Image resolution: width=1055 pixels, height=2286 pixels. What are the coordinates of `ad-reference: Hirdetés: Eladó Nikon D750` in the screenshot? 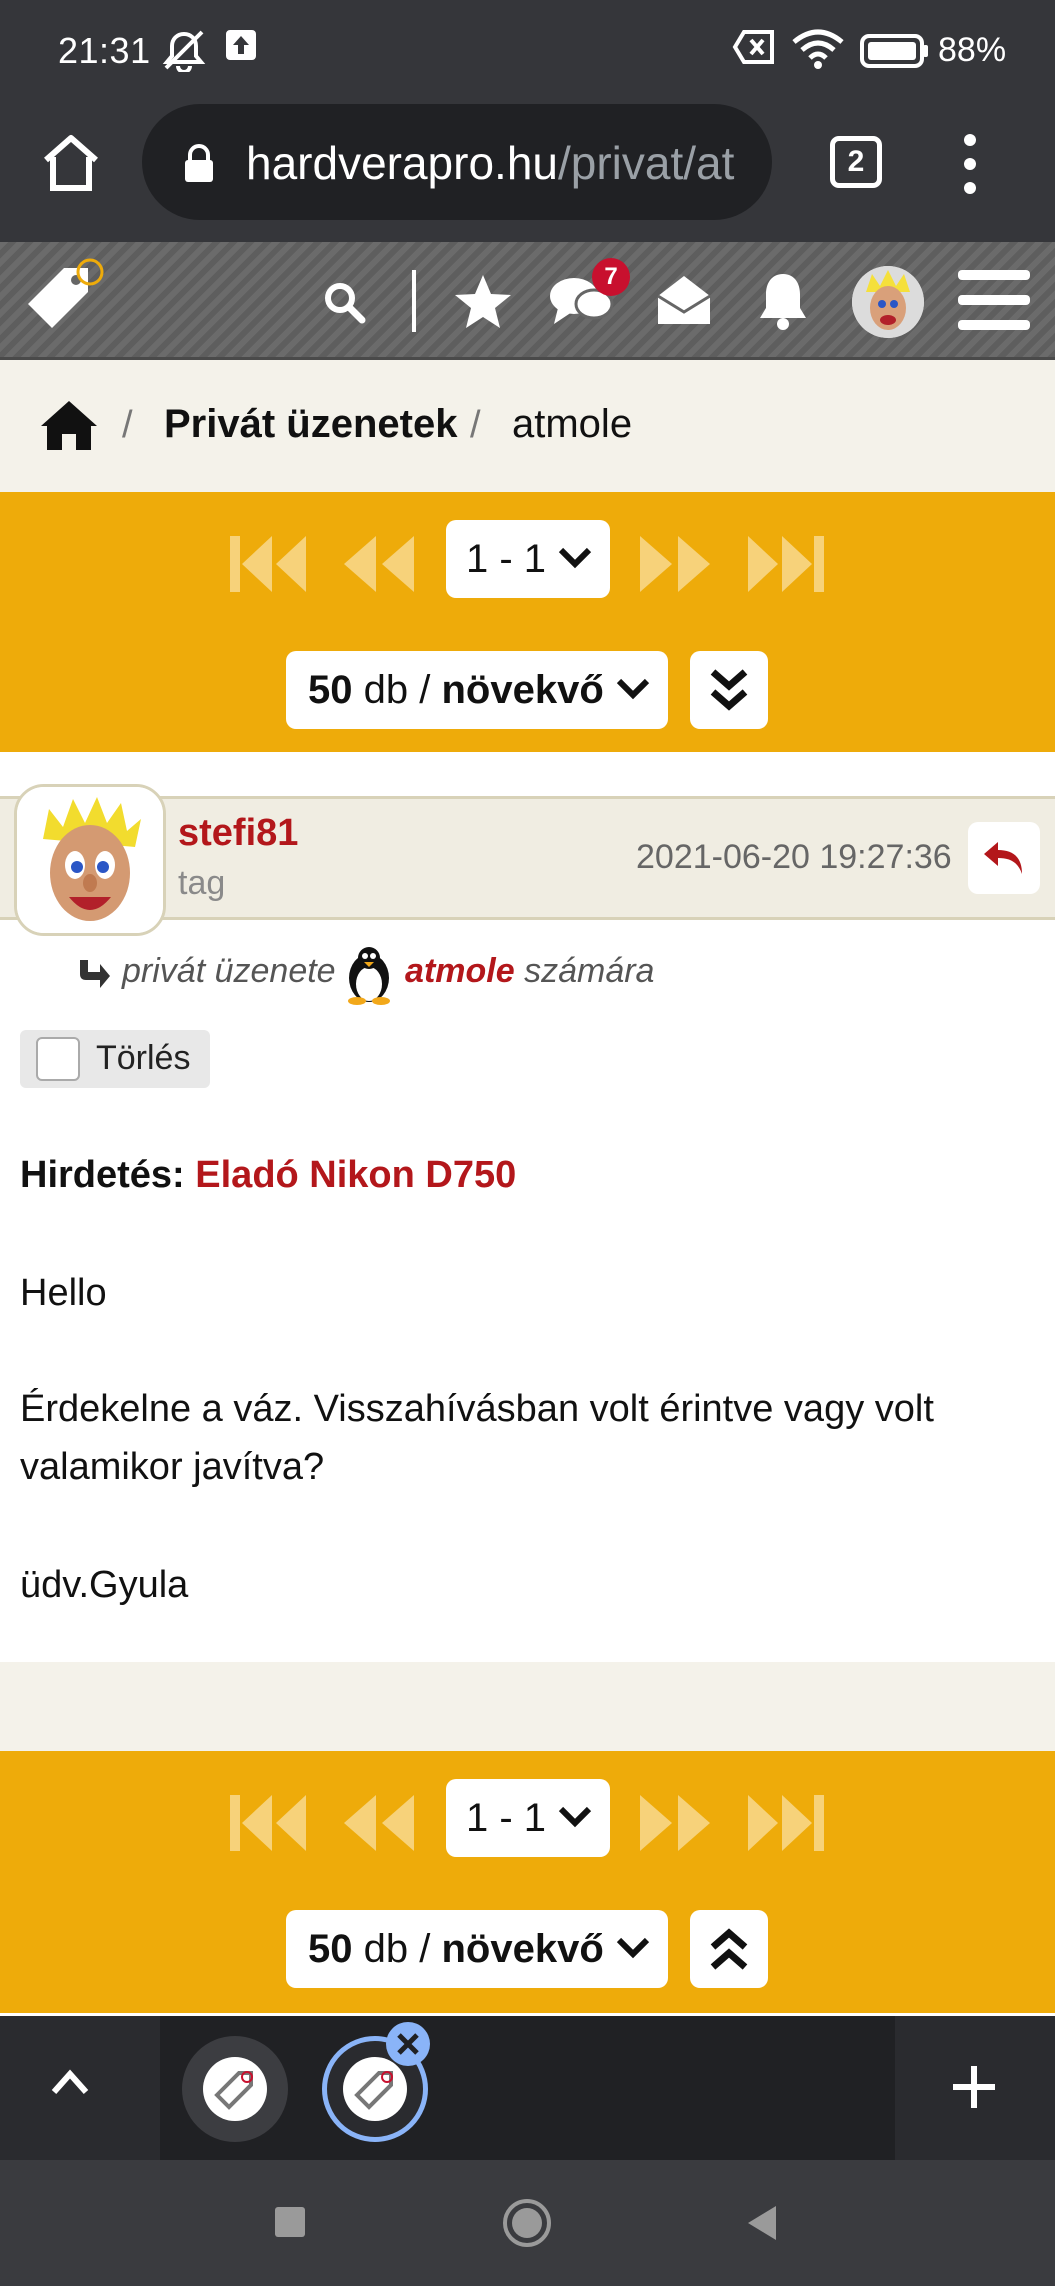 It's located at (530, 1175).